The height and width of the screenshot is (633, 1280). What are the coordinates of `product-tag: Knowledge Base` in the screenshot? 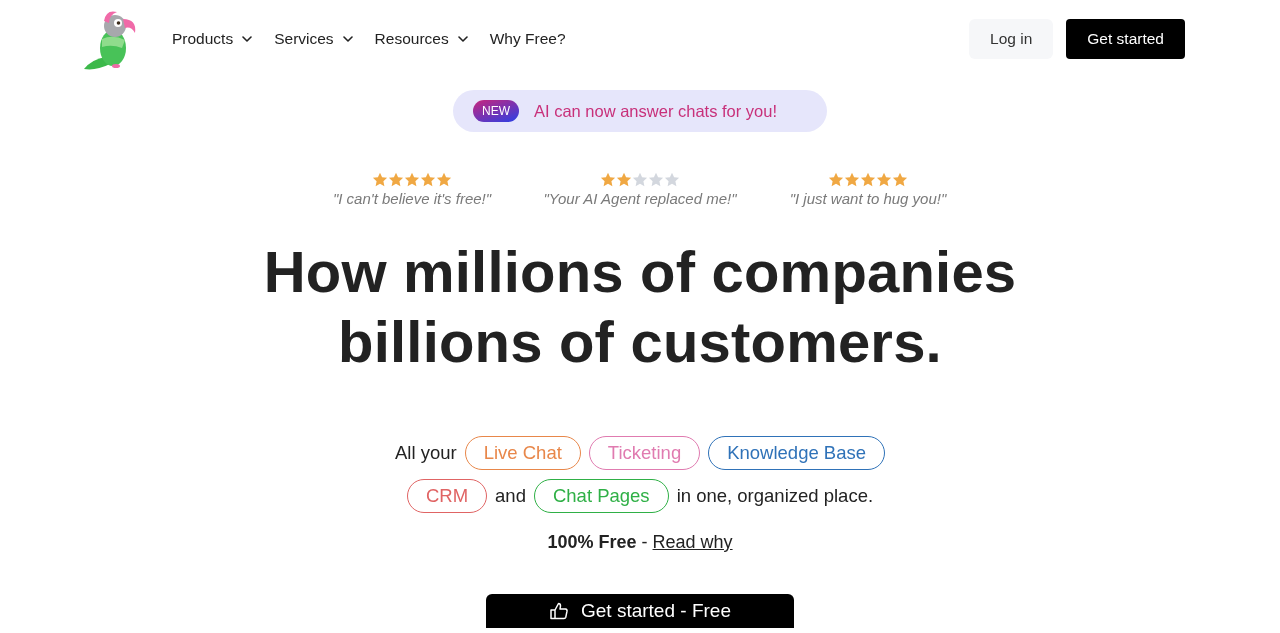 It's located at (797, 453).